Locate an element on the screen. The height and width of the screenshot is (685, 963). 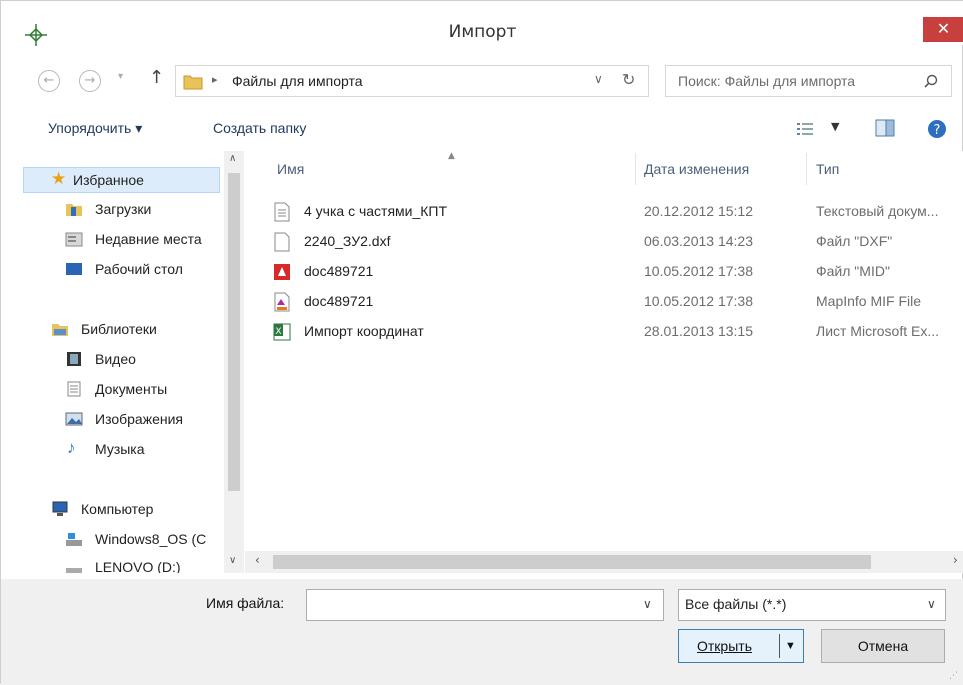
excel-file-icon: X is located at coordinates (282, 332).